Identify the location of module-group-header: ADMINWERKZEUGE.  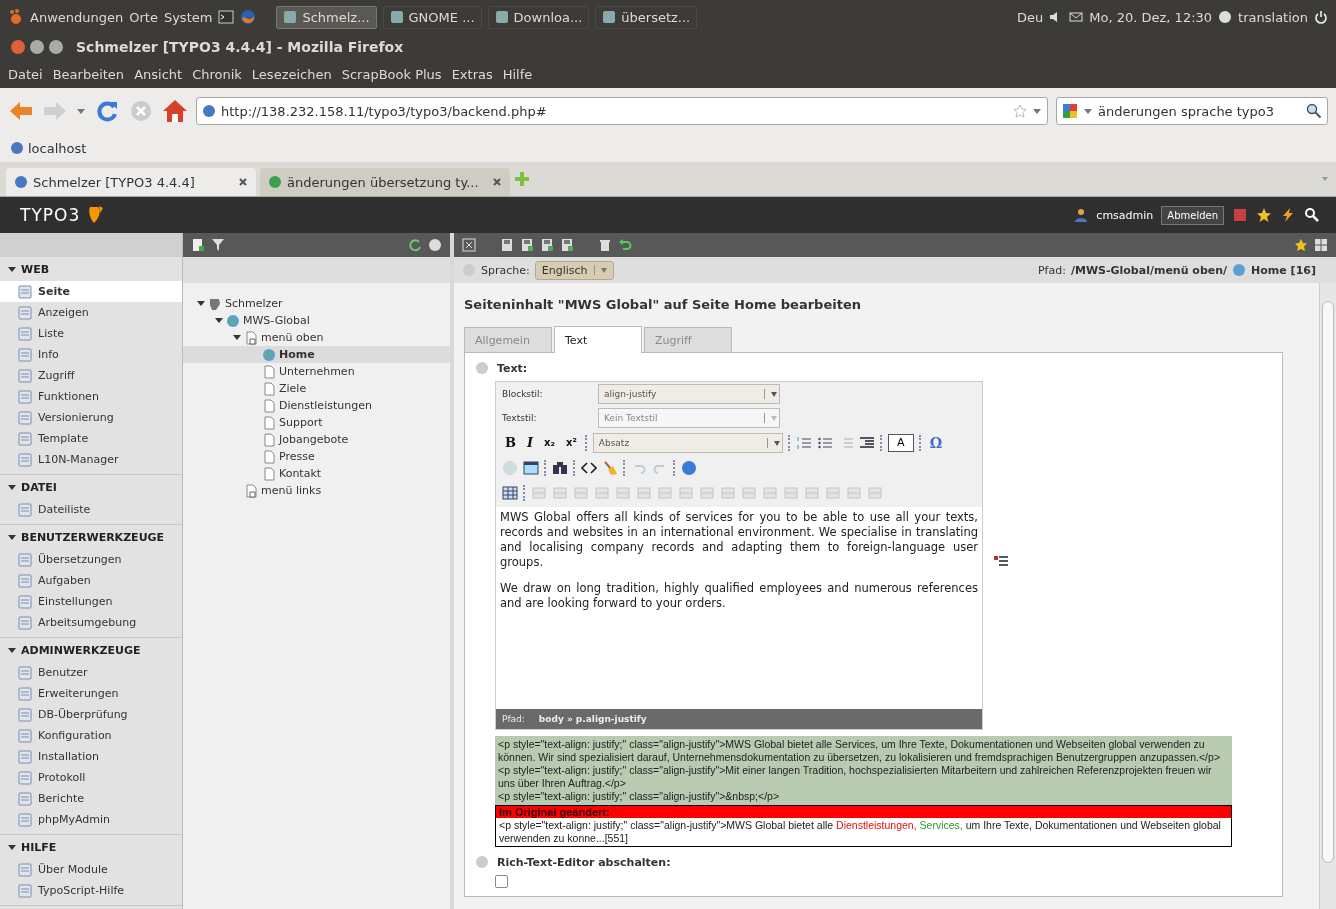
(91, 650).